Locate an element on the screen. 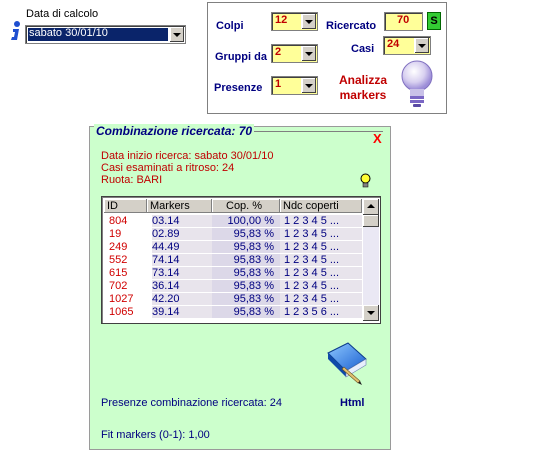 The image size is (553, 452). analizza-markers-button: Analizza markers is located at coordinates (363, 88).